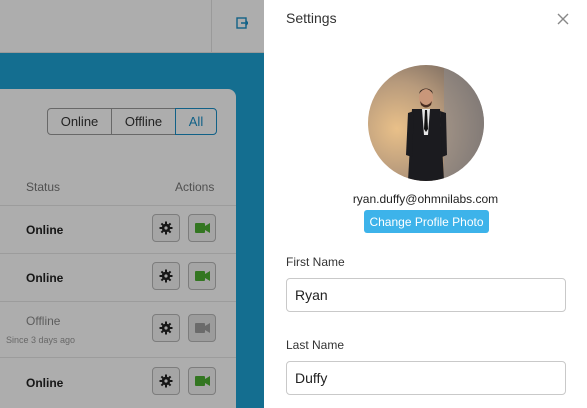  Describe the element at coordinates (426, 123) in the screenshot. I see `profile-photo` at that location.